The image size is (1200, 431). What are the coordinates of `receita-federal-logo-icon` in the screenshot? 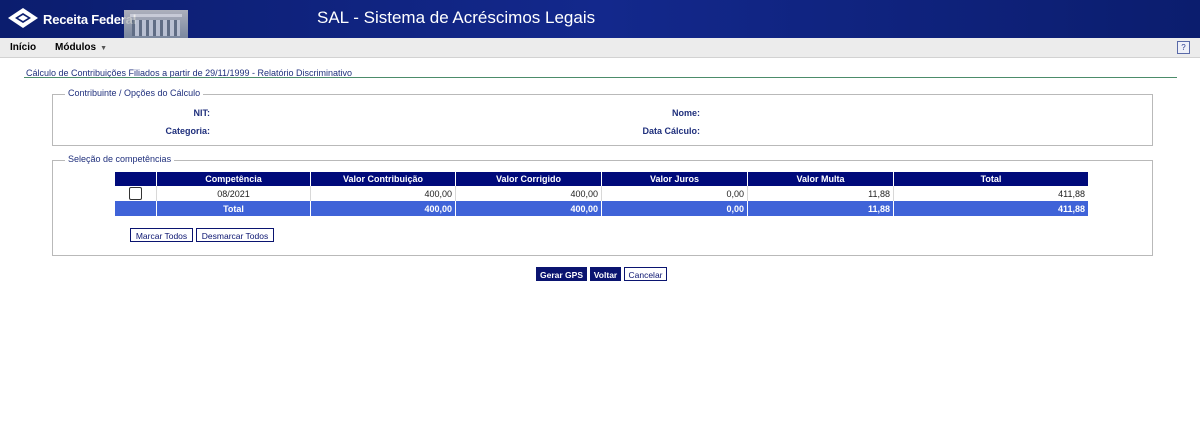 It's located at (23, 19).